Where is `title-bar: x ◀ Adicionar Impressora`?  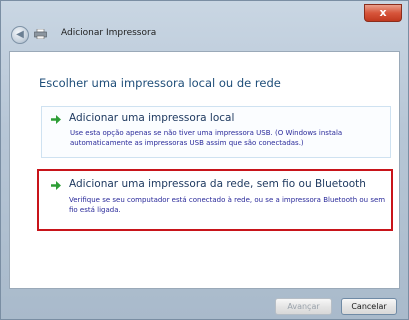 title-bar: x ◀ Adicionar Impressora is located at coordinates (204, 22).